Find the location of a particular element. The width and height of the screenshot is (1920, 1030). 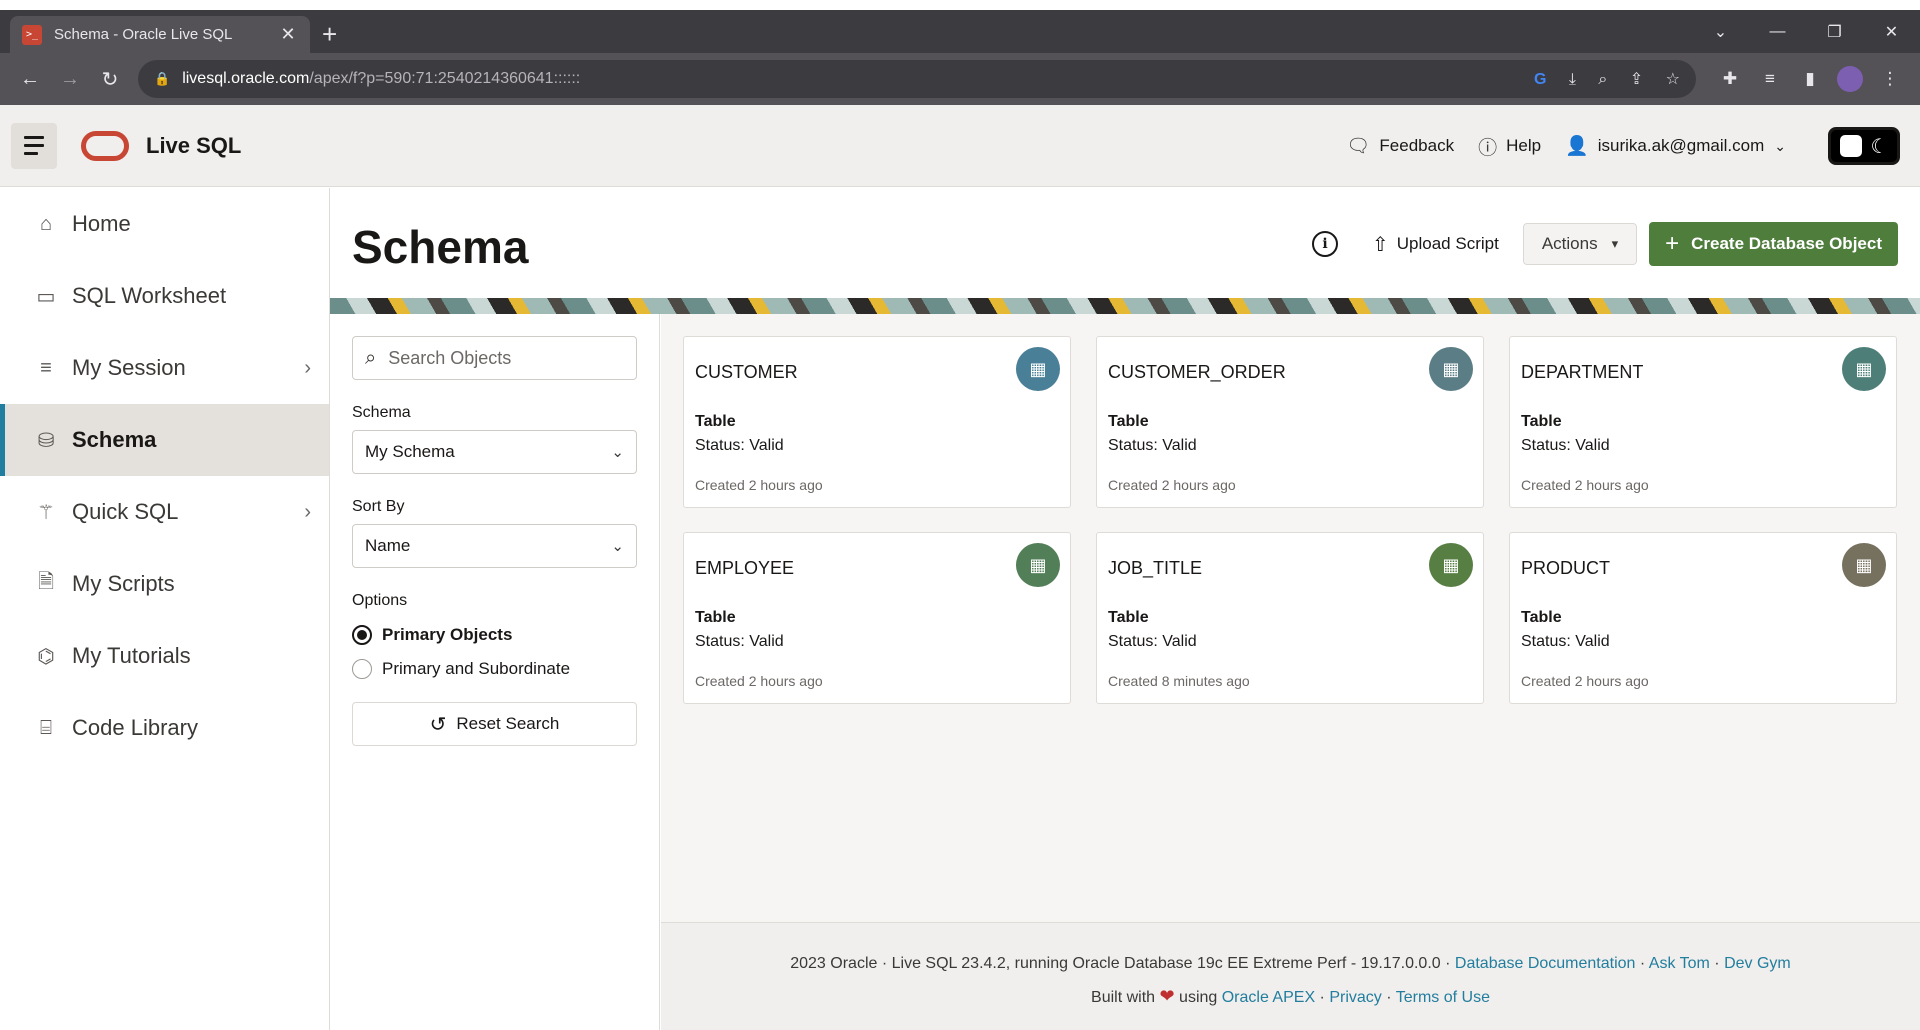

radio-selected is located at coordinates (362, 635).